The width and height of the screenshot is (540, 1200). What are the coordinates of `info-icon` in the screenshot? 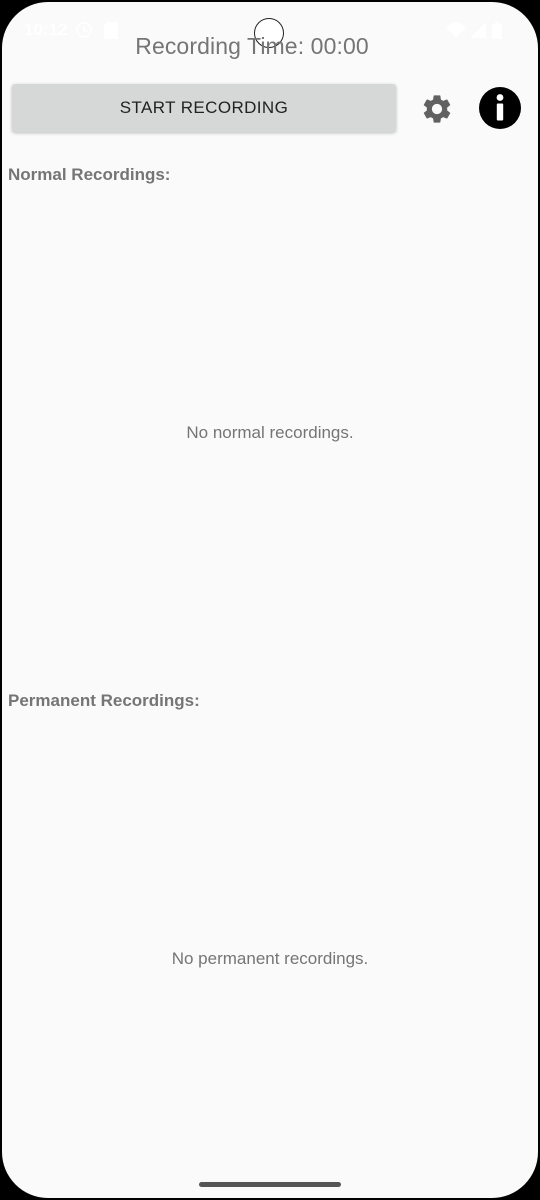 It's located at (500, 108).